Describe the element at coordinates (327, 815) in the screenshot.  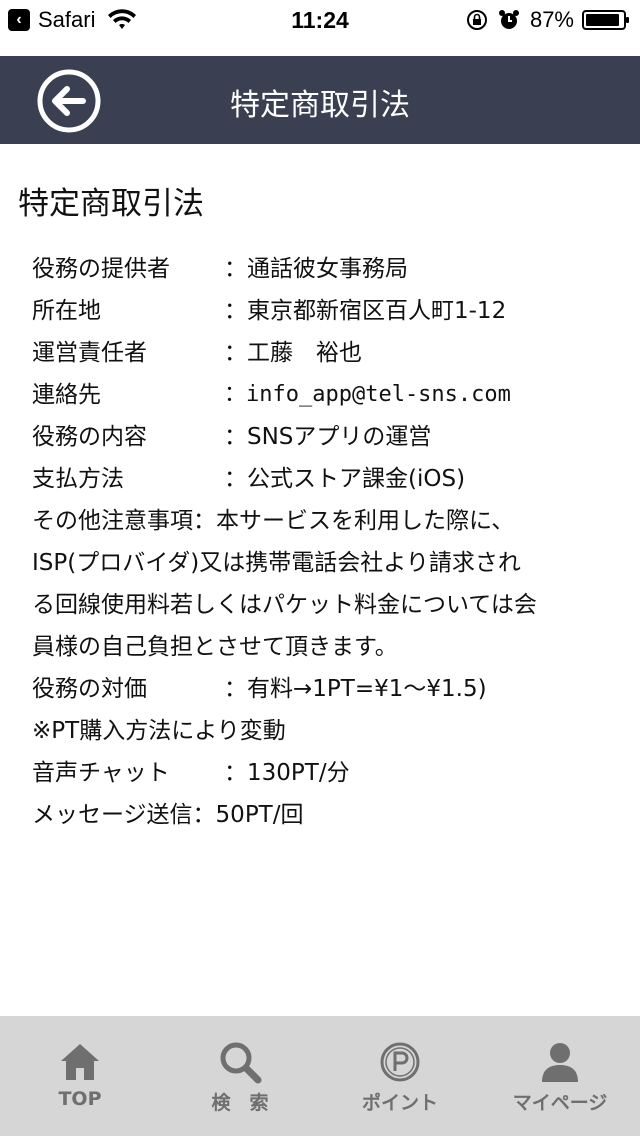
I see `info-row-message: メッセージ送信 ：50PT/回` at that location.